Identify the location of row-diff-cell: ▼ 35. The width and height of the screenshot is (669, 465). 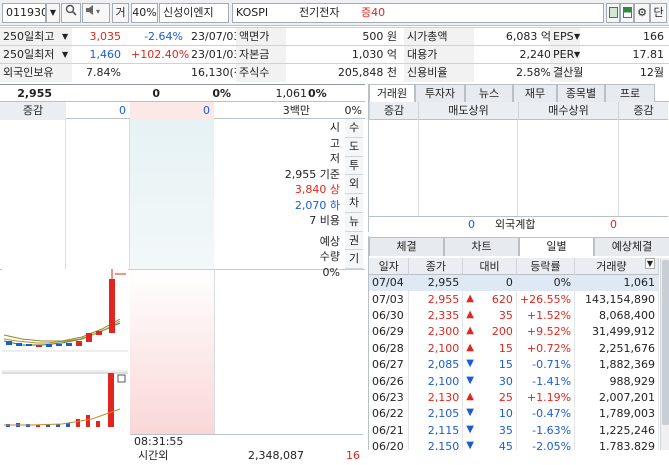
(489, 430).